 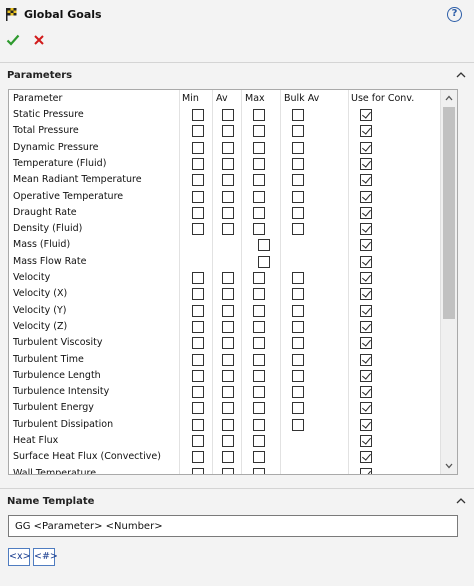 I want to click on scroll-thumb, so click(x=449, y=213).